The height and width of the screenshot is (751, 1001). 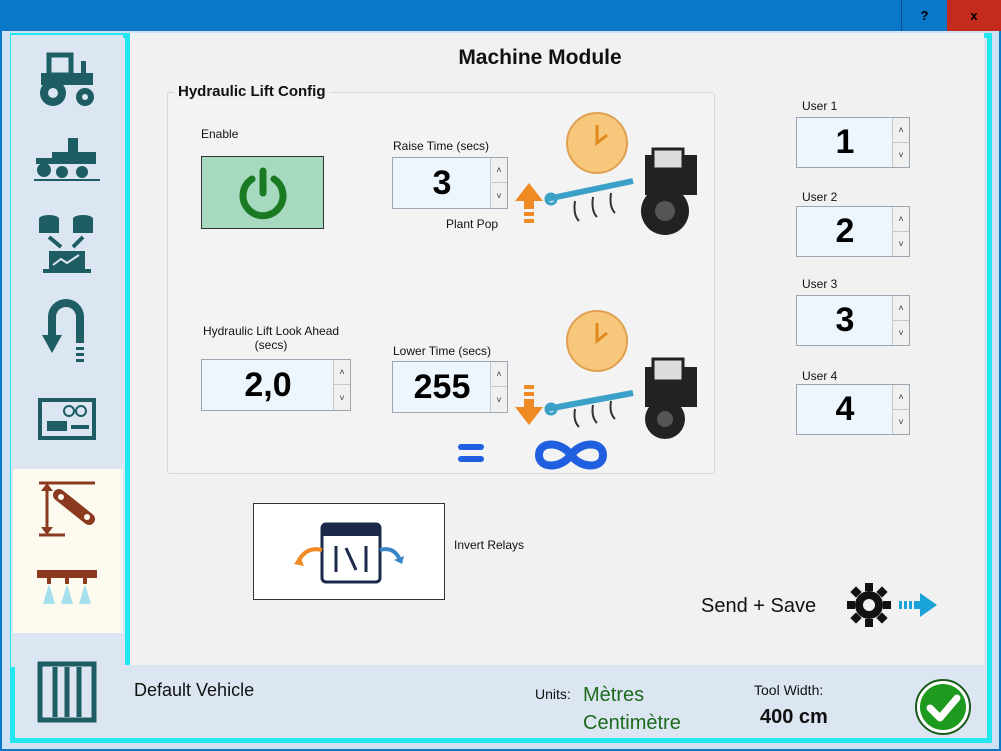 I want to click on units-secondary: Centimètre, so click(x=632, y=723).